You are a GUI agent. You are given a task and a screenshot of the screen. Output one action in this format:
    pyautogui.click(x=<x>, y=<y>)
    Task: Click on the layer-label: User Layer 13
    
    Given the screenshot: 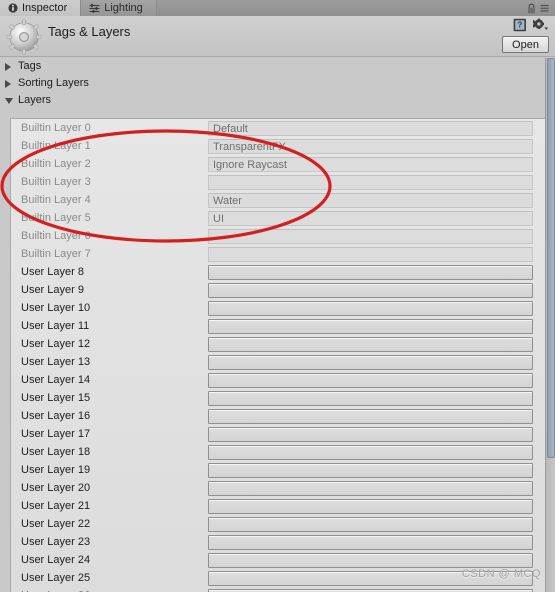 What is the action you would take?
    pyautogui.click(x=56, y=362)
    